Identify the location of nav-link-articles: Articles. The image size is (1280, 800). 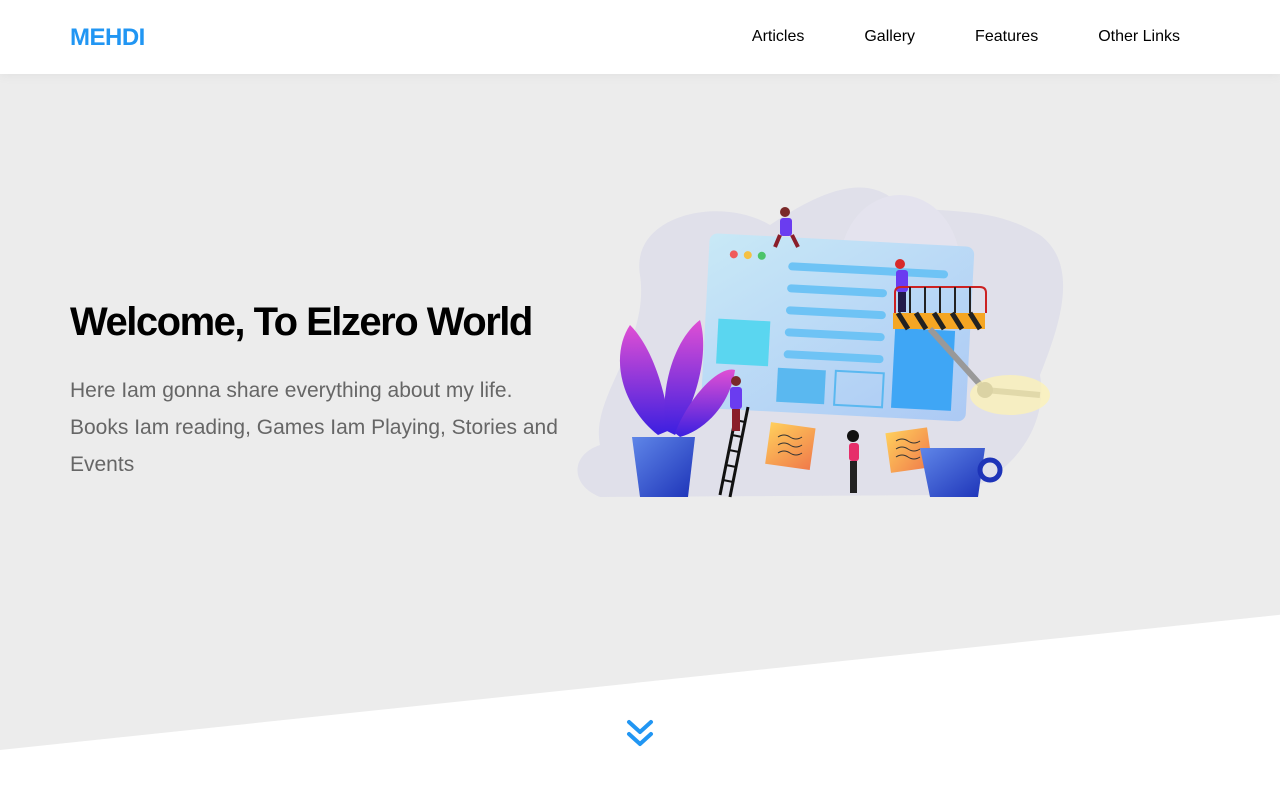
(778, 37).